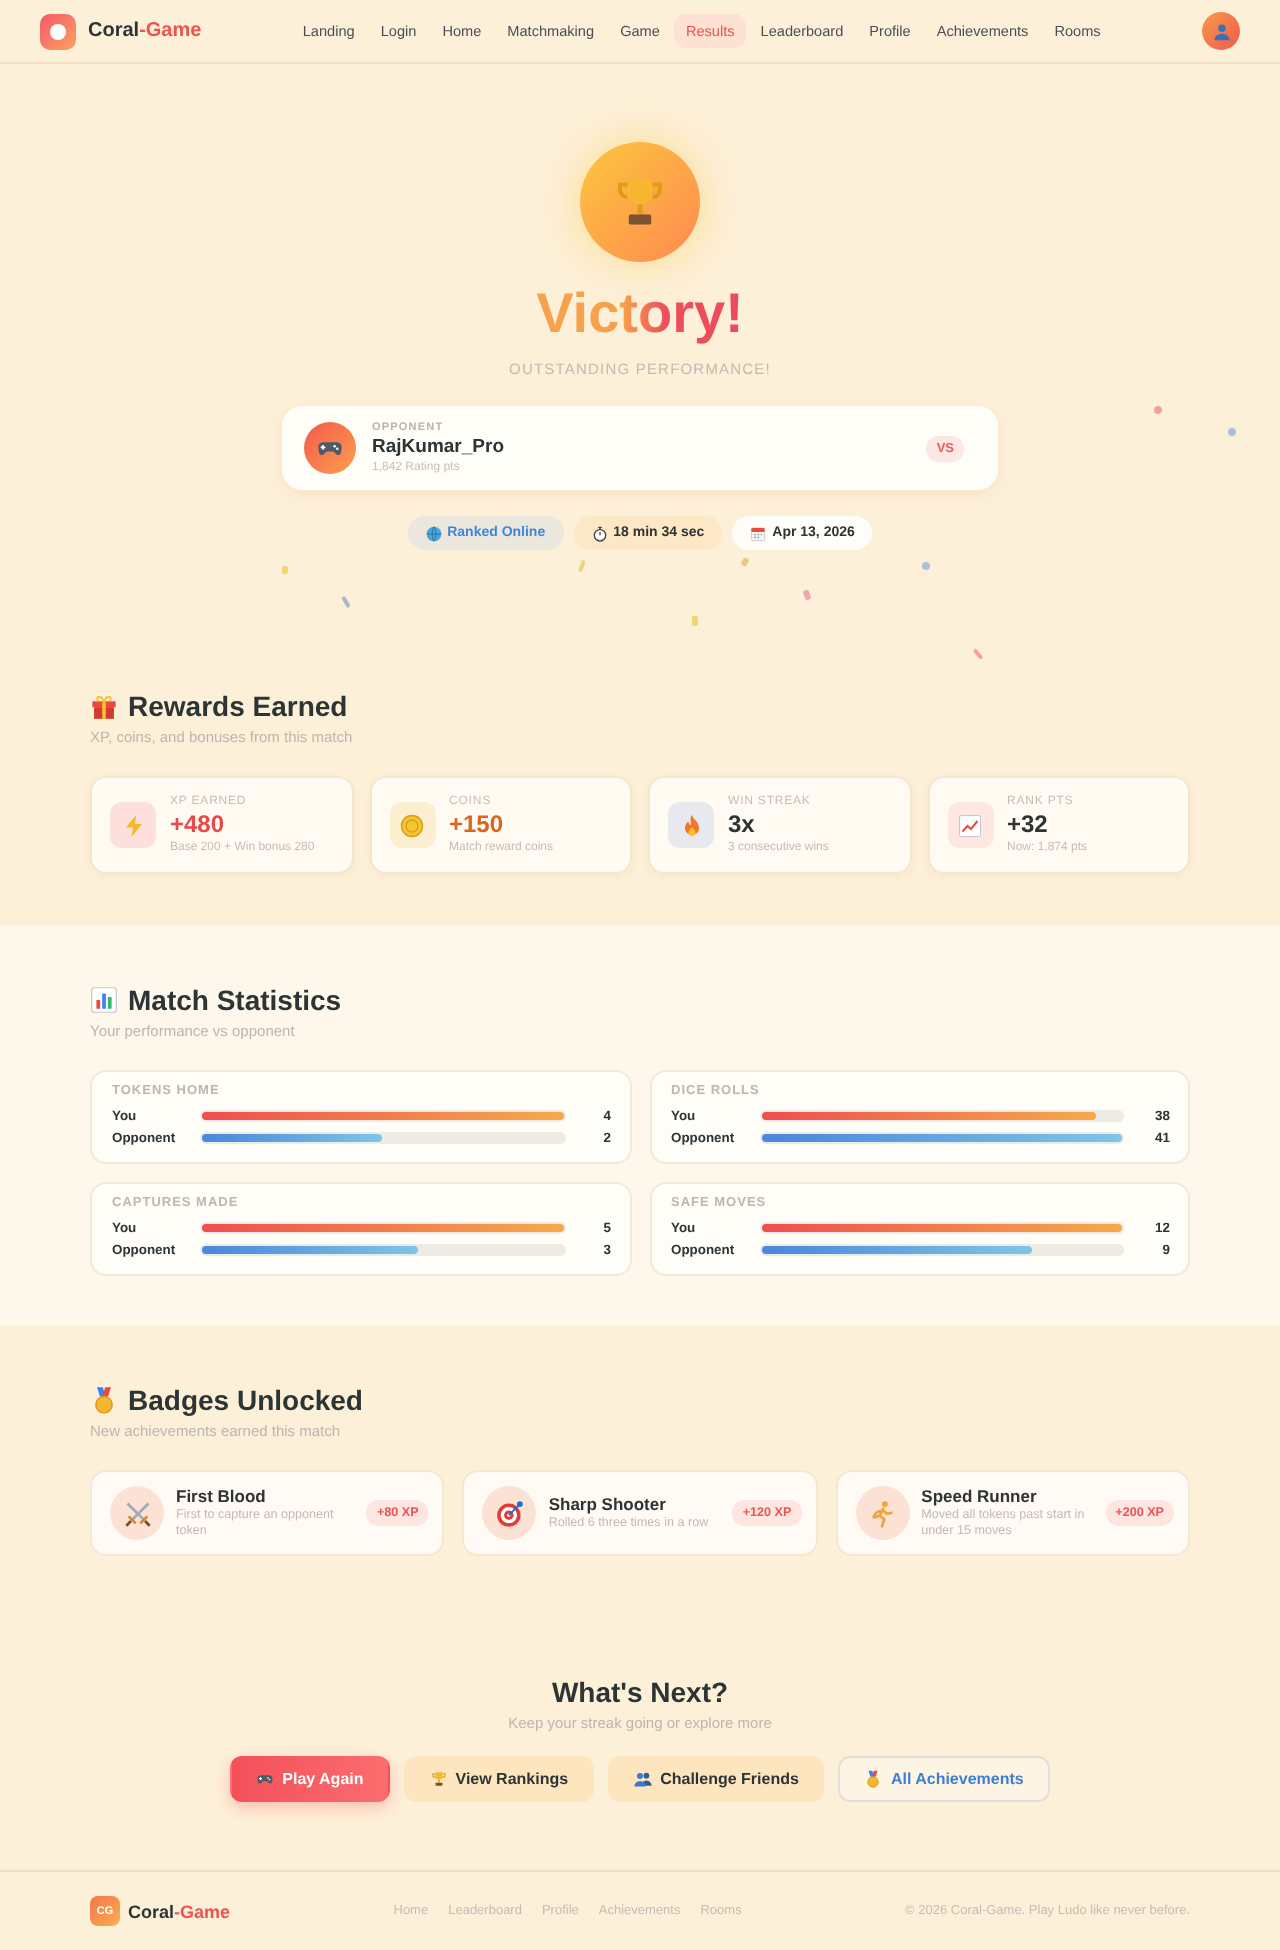 This screenshot has height=1950, width=1280. Describe the element at coordinates (235, 1000) in the screenshot. I see `section-title: Match Statistics` at that location.